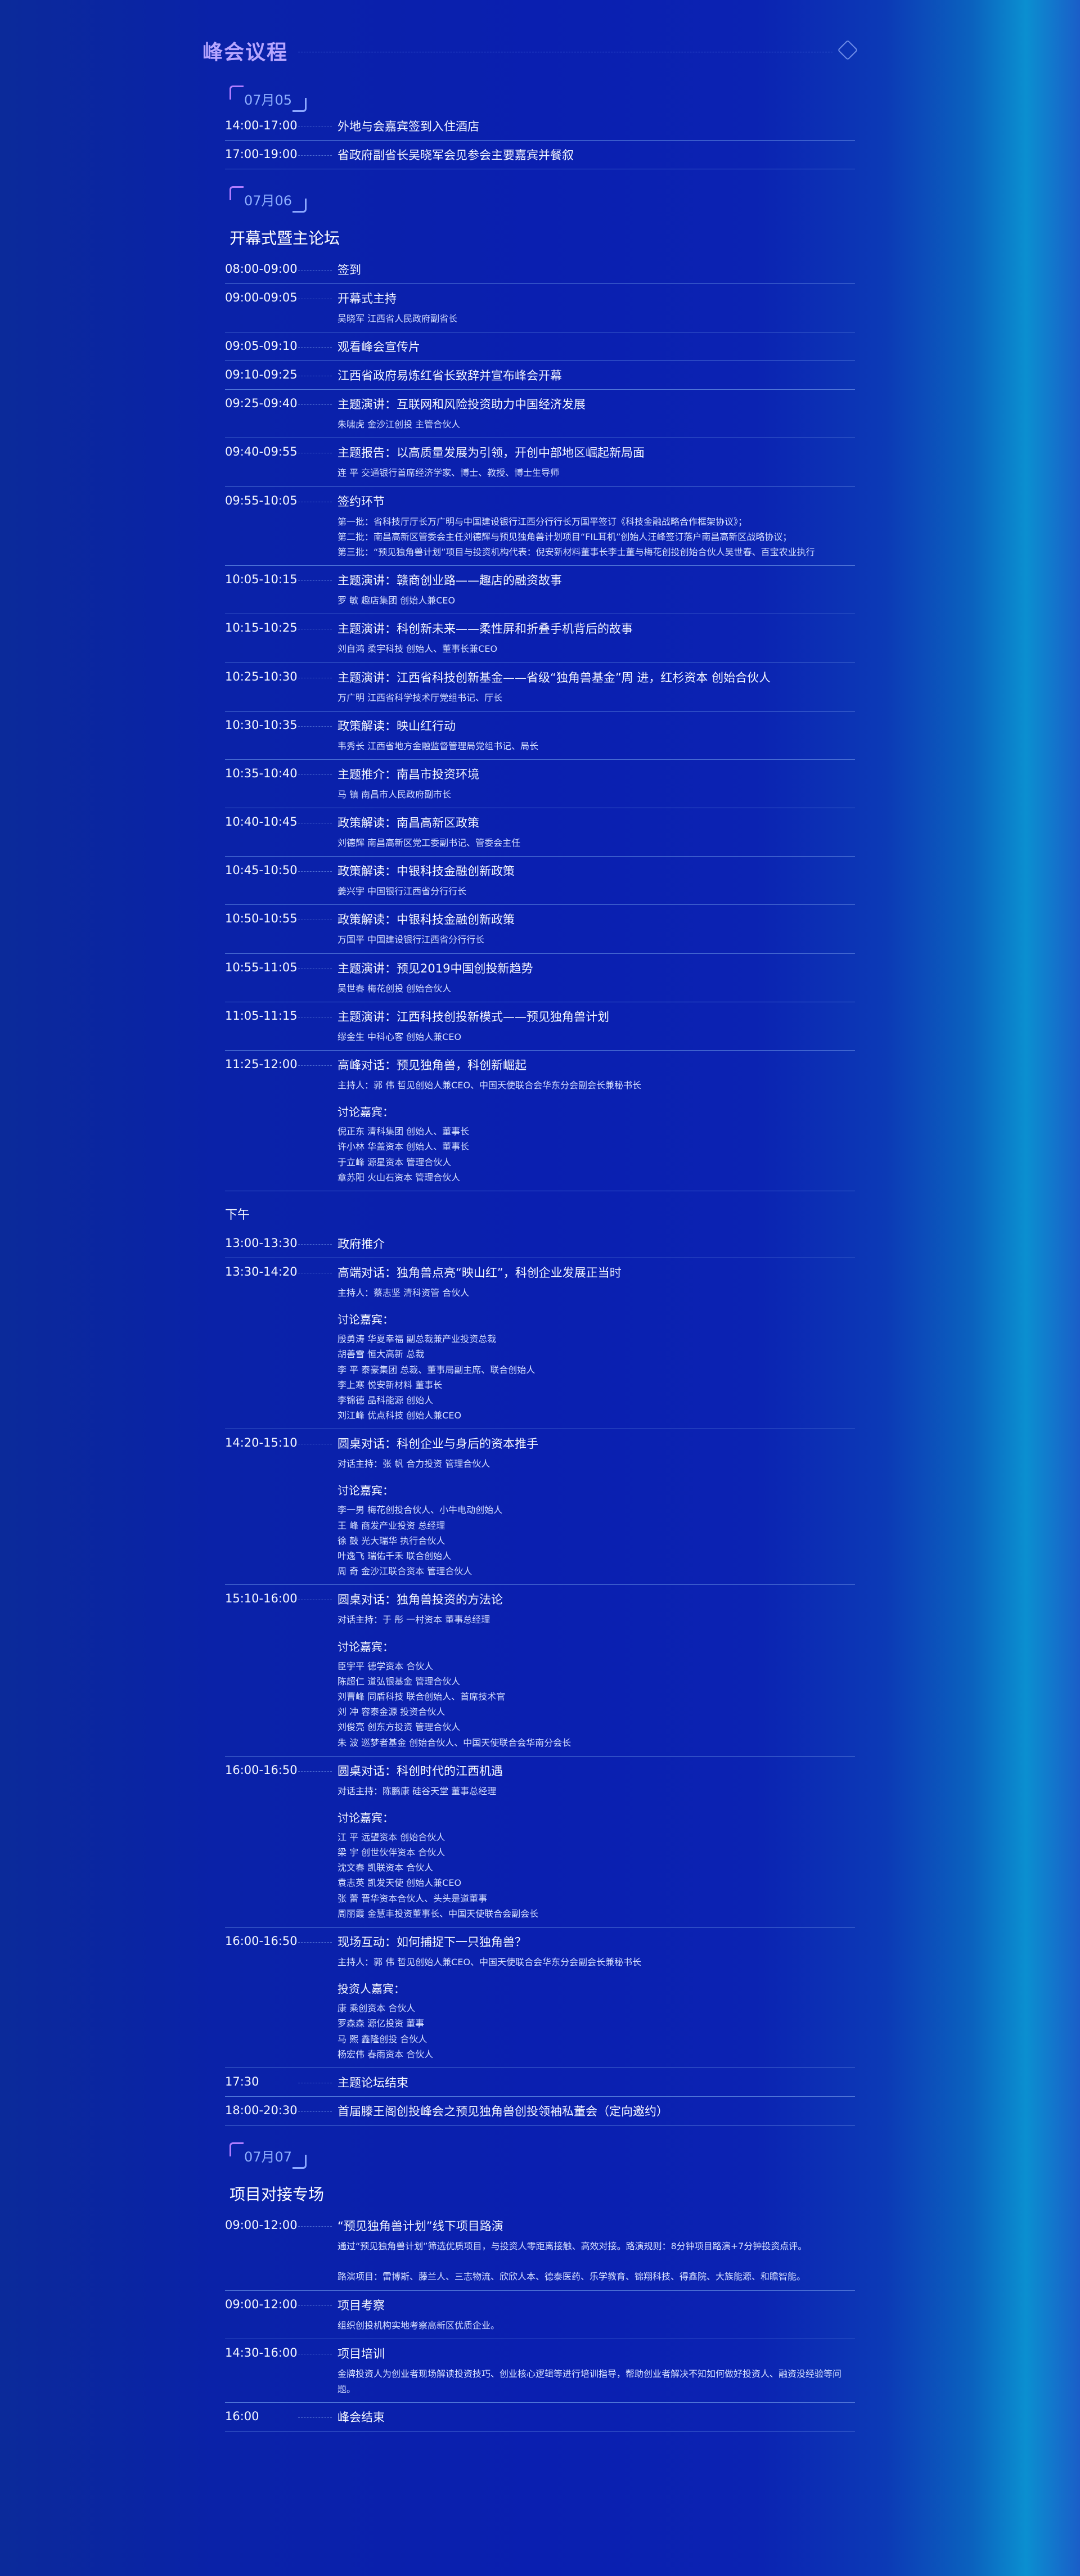 This screenshot has height=2576, width=1080. I want to click on agenda-details: 吴世春 梅花创投 创始合伙人, so click(596, 988).